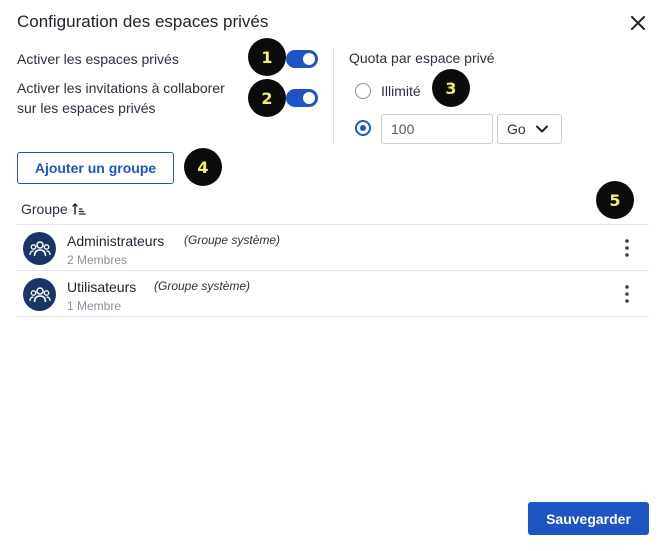 The height and width of the screenshot is (551, 667). What do you see at coordinates (401, 91) in the screenshot?
I see `quota-unlimited-label: Illimité` at bounding box center [401, 91].